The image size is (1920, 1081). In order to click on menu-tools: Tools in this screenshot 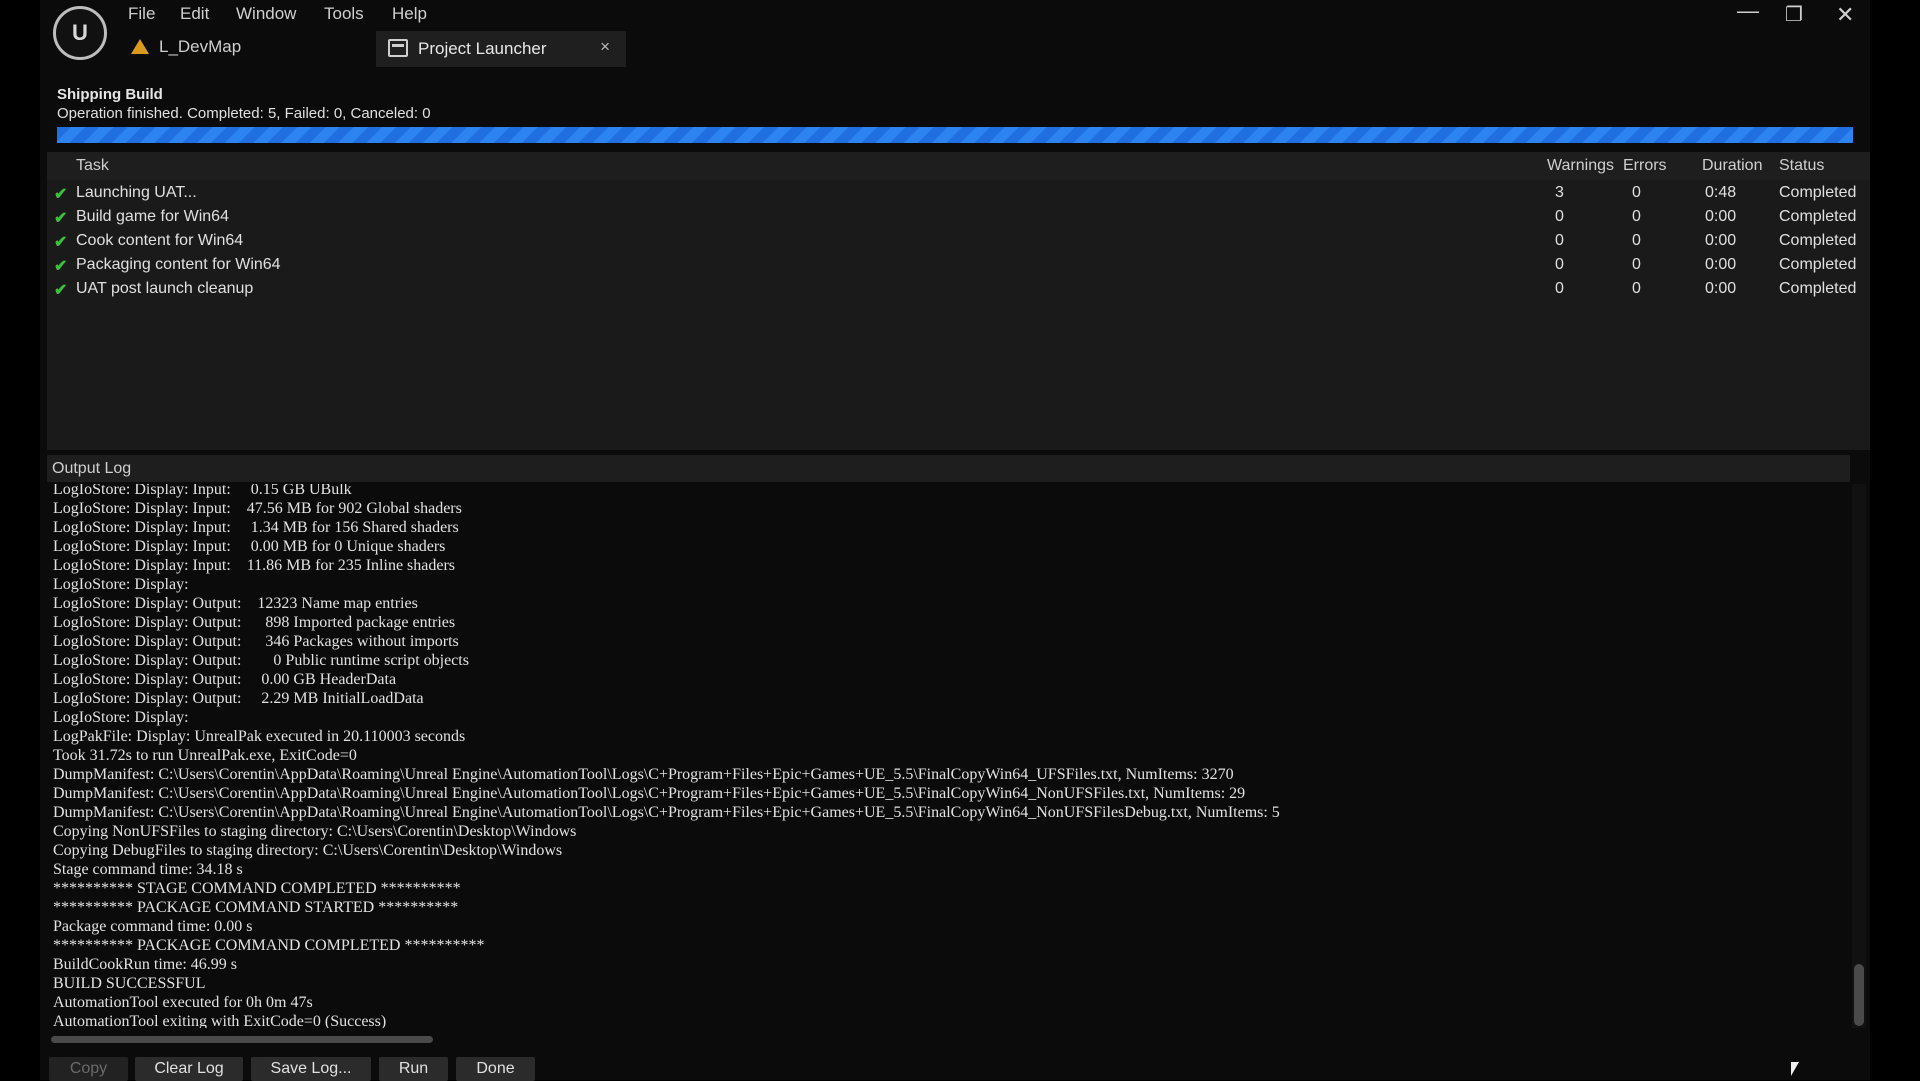, I will do `click(344, 14)`.